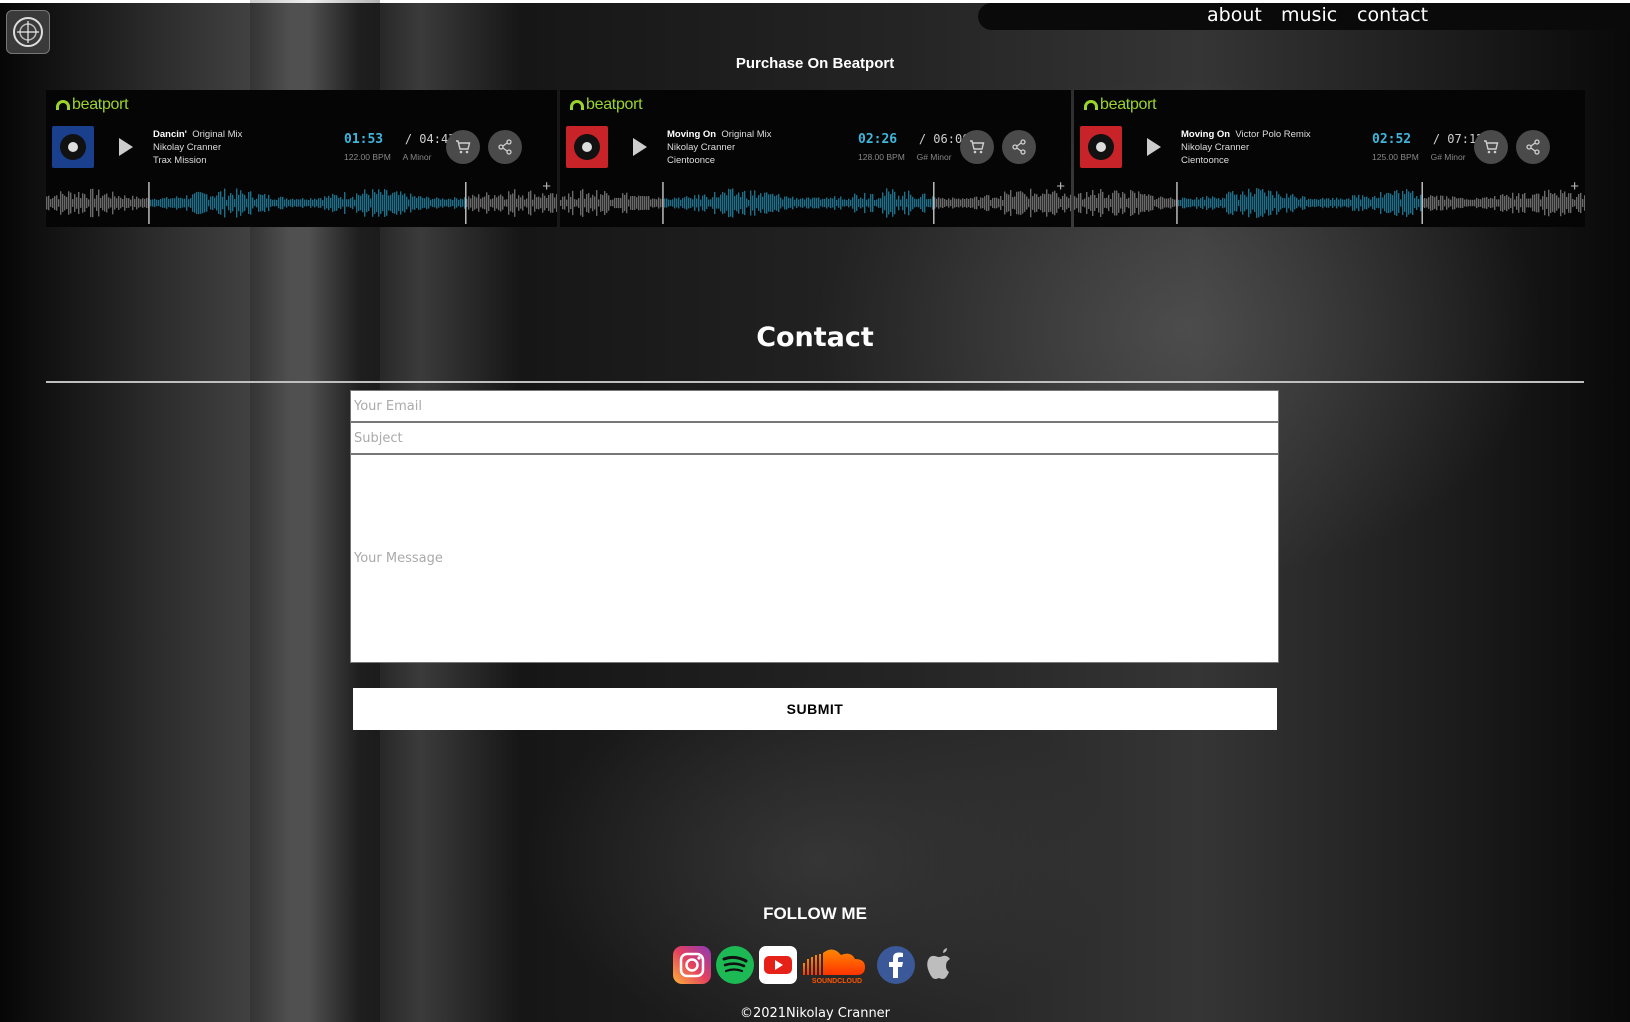 This screenshot has height=1022, width=1630. What do you see at coordinates (837, 965) in the screenshot?
I see `soundcloud-icon: SOUNDCLOUD` at bounding box center [837, 965].